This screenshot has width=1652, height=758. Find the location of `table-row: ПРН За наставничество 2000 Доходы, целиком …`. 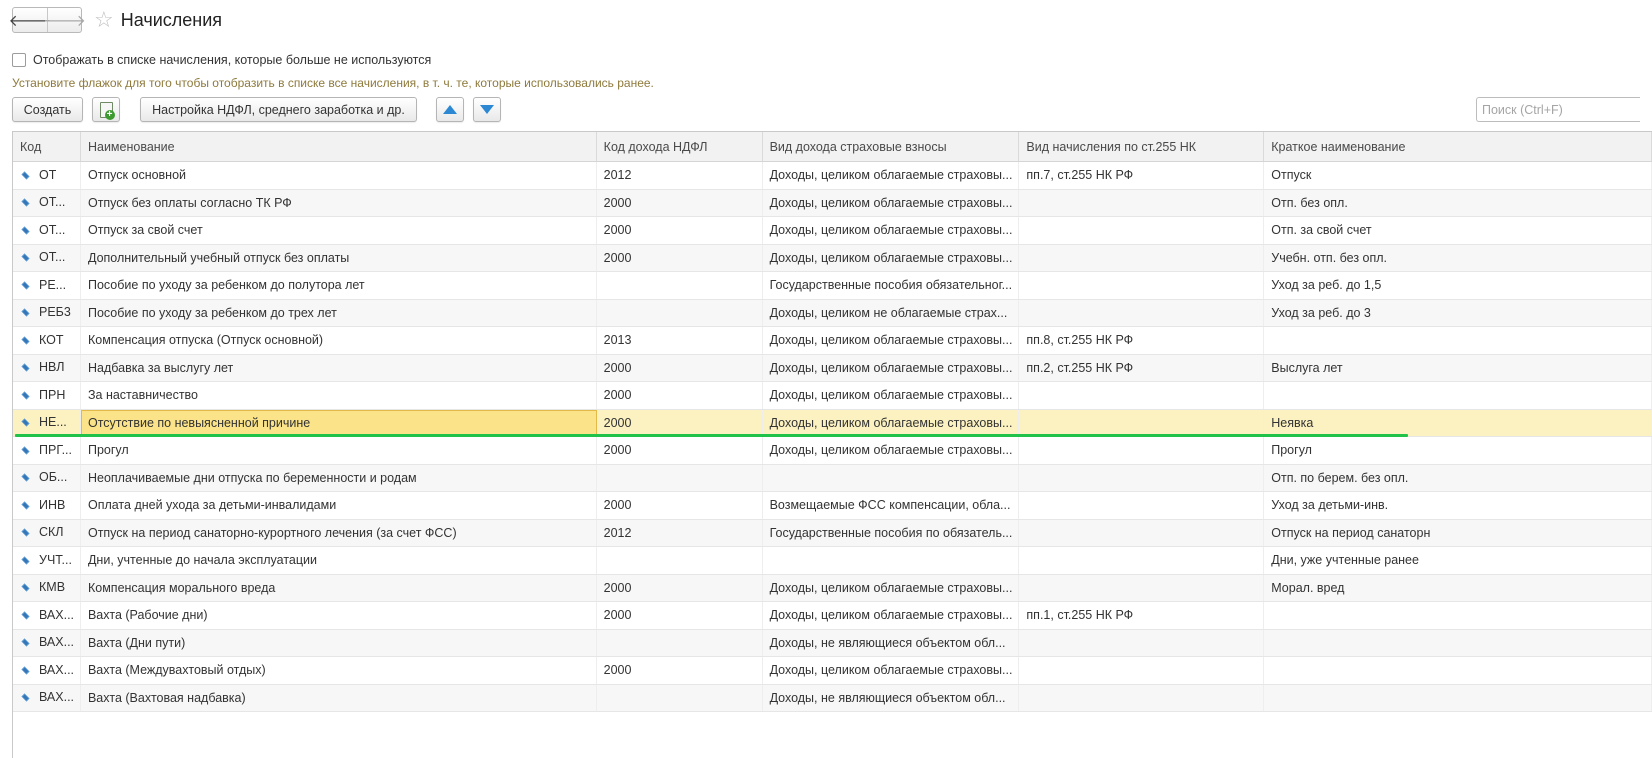

table-row: ПРН За наставничество 2000 Доходы, целиком … is located at coordinates (832, 396).